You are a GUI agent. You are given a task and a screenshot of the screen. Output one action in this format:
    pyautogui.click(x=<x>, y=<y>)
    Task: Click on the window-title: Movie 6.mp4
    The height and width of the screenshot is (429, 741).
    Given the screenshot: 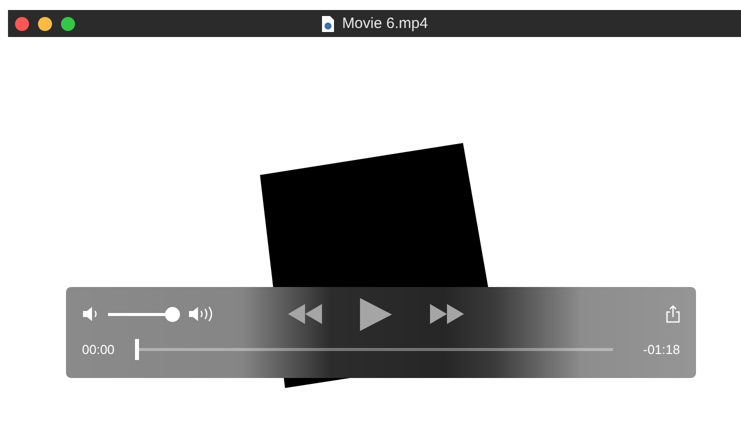 What is the action you would take?
    pyautogui.click(x=385, y=23)
    